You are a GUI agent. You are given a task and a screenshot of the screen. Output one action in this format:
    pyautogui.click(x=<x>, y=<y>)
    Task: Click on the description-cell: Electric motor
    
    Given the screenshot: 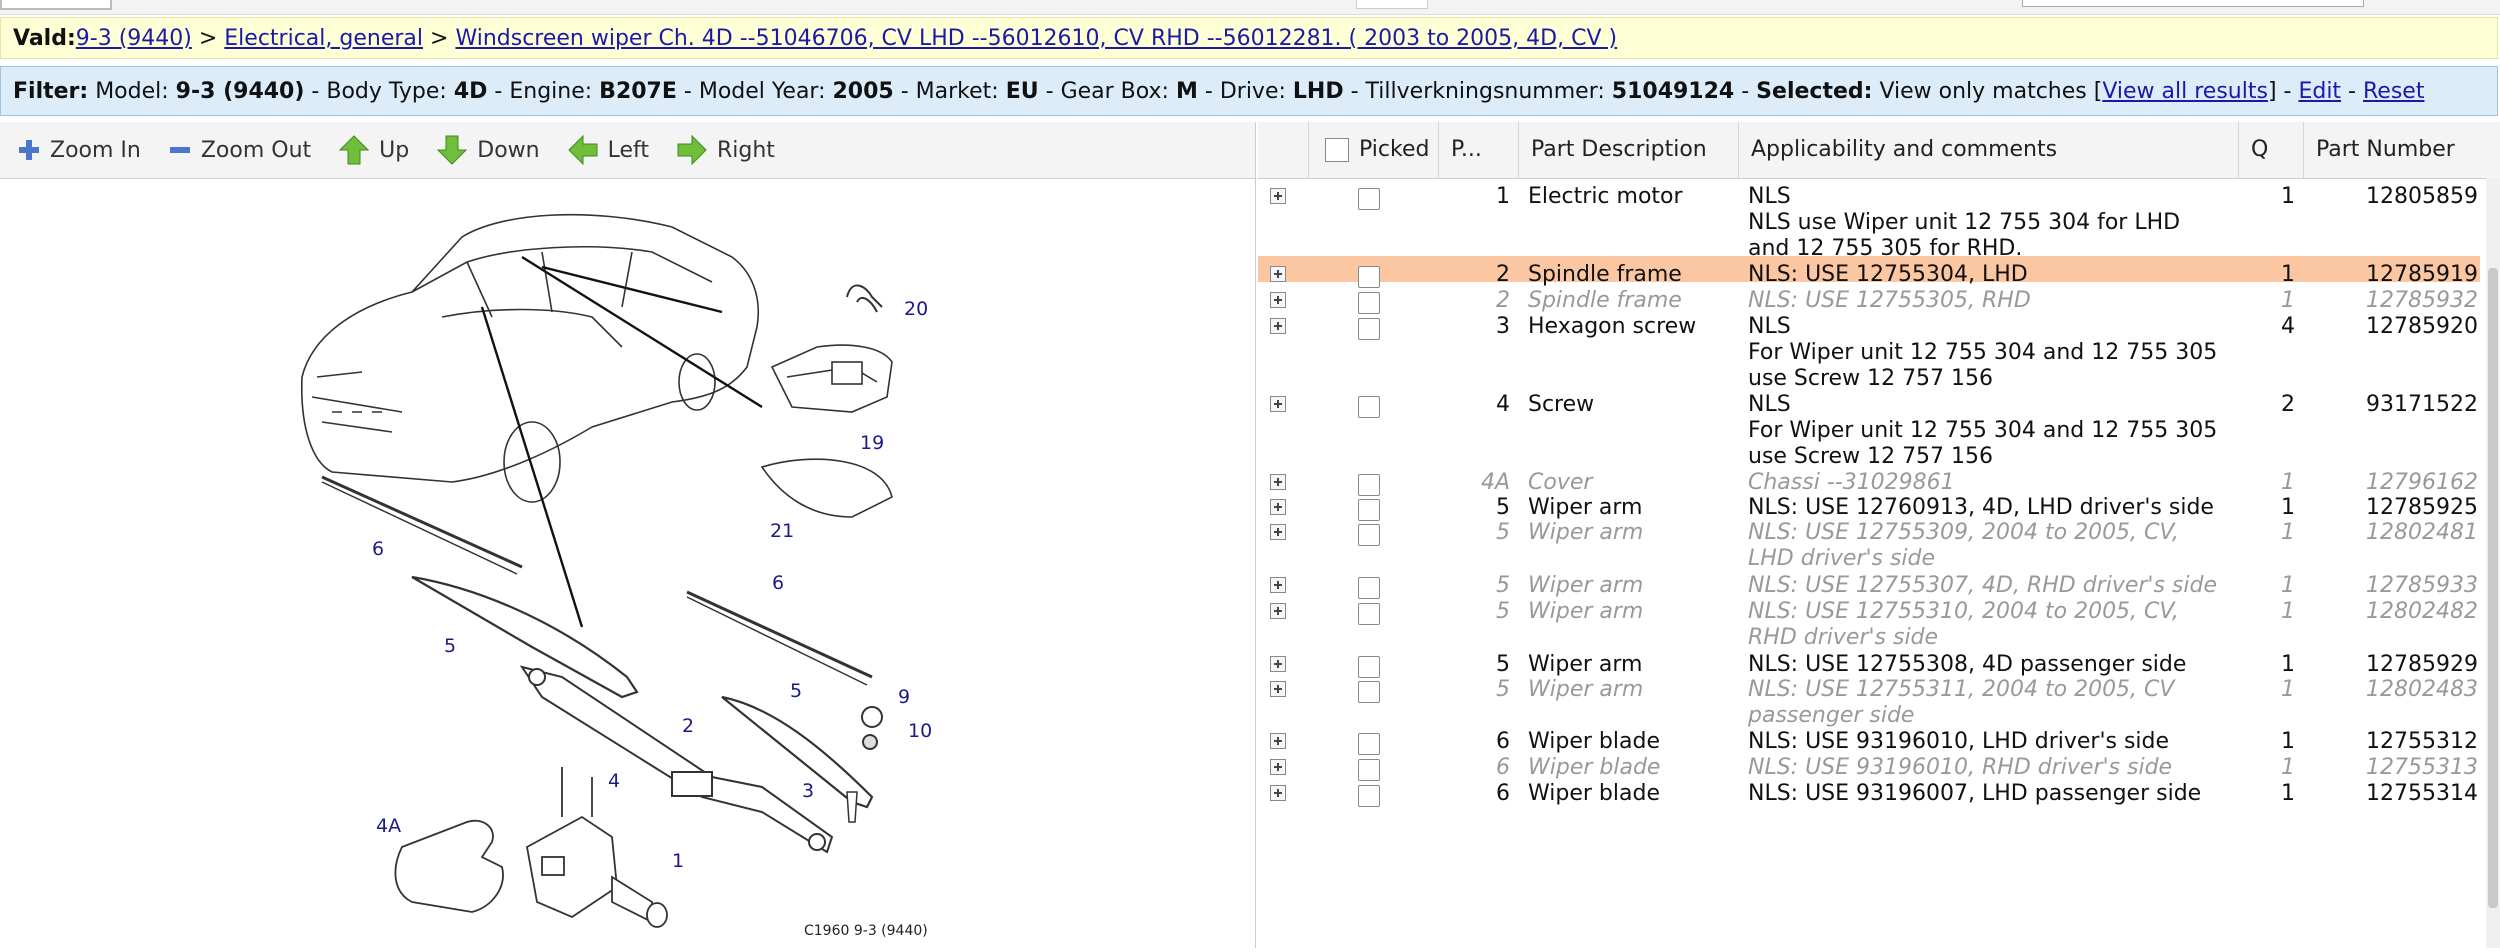 What is the action you would take?
    pyautogui.click(x=1605, y=196)
    